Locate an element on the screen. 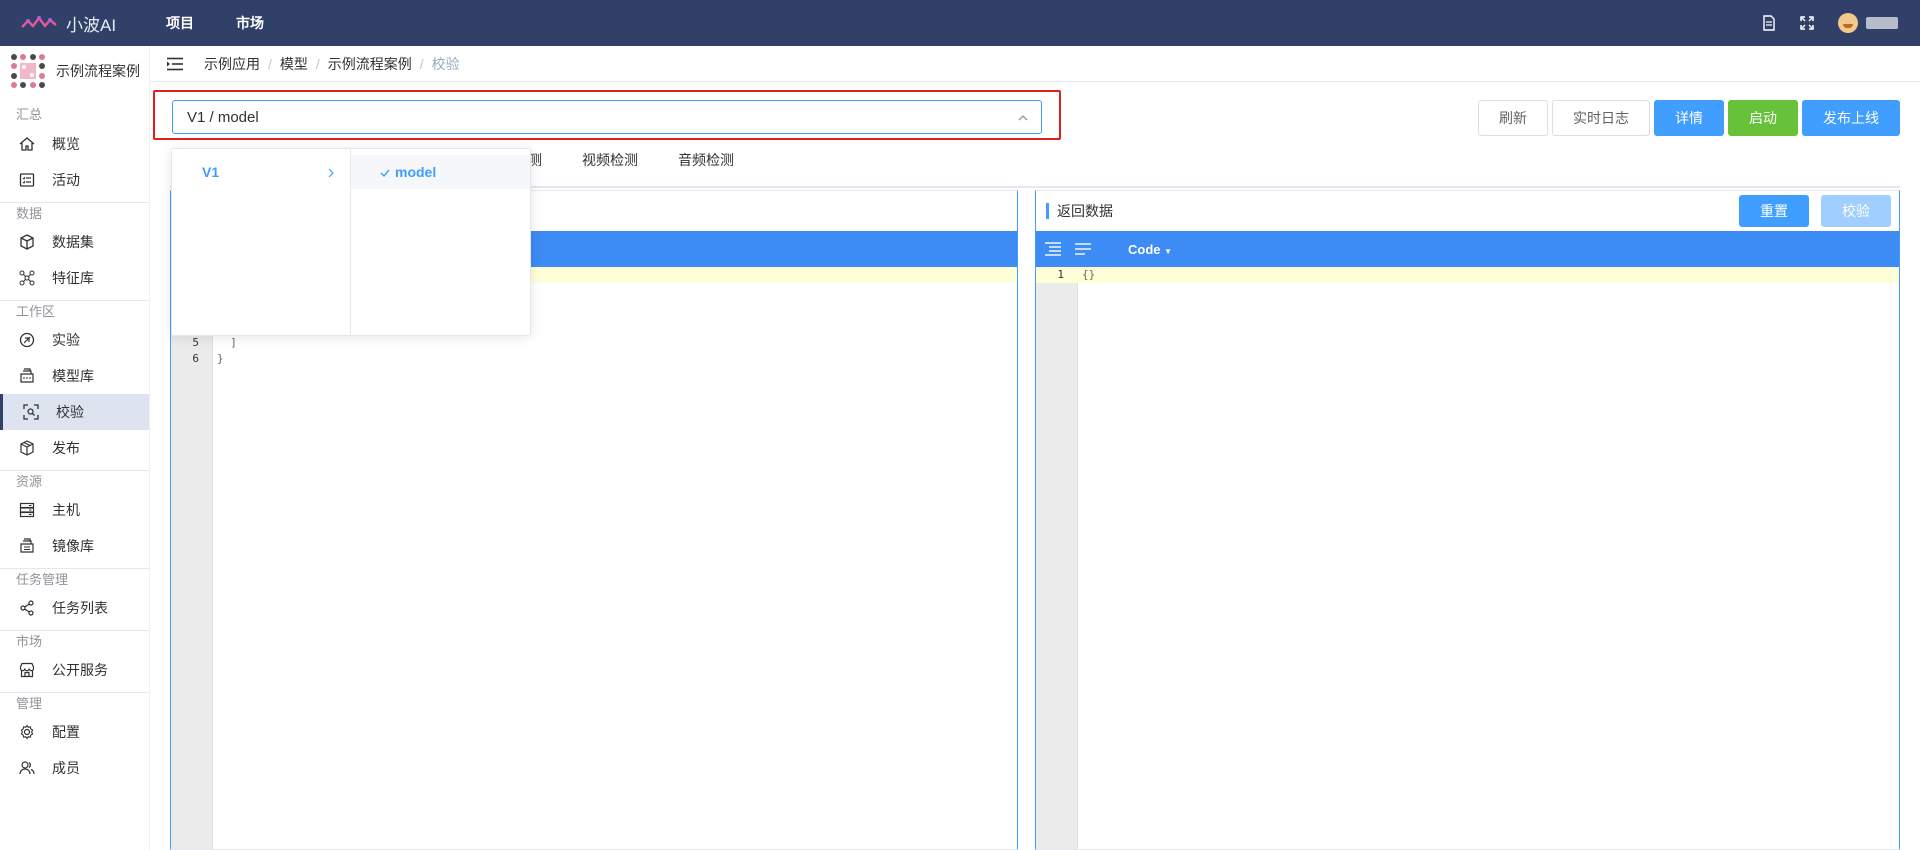 The image size is (1920, 850). action-buttons: 刷新 实时日志 详情 启动 发布上线 is located at coordinates (1687, 118).